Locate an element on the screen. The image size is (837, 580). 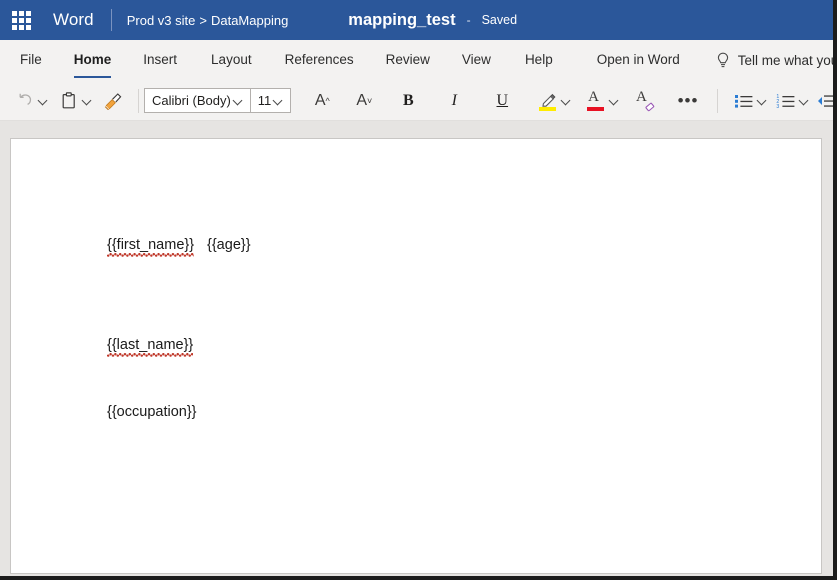
grow-font-label: A is located at coordinates (320, 100).